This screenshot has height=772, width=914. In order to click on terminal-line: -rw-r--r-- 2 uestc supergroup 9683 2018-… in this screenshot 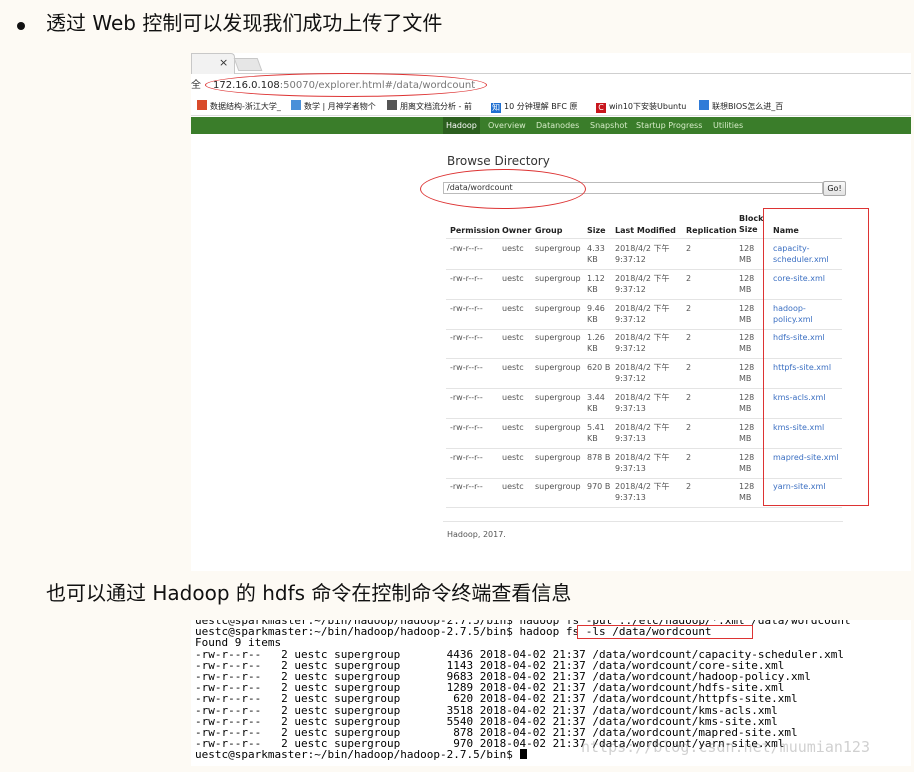, I will do `click(503, 676)`.